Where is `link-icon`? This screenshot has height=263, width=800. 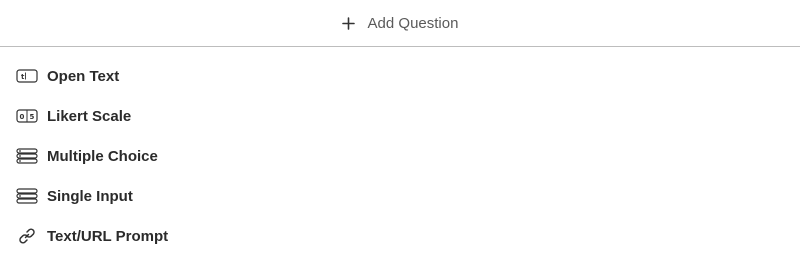
link-icon is located at coordinates (27, 236).